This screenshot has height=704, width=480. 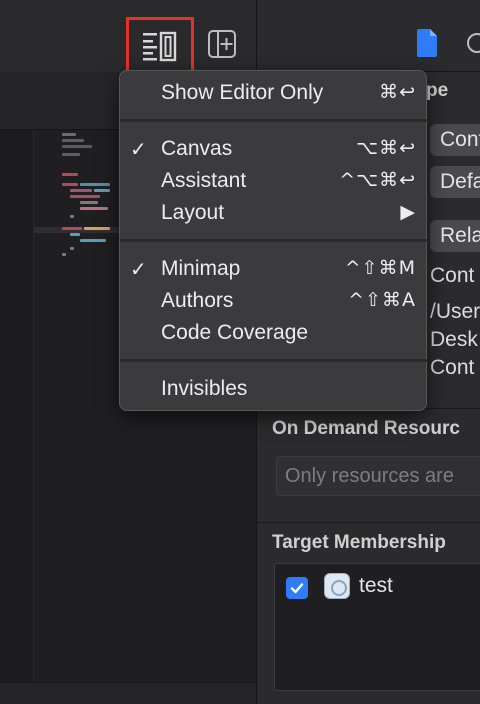 I want to click on menu-item-minimap: ✓ Minimap ^⇧⌘M, so click(x=274, y=270).